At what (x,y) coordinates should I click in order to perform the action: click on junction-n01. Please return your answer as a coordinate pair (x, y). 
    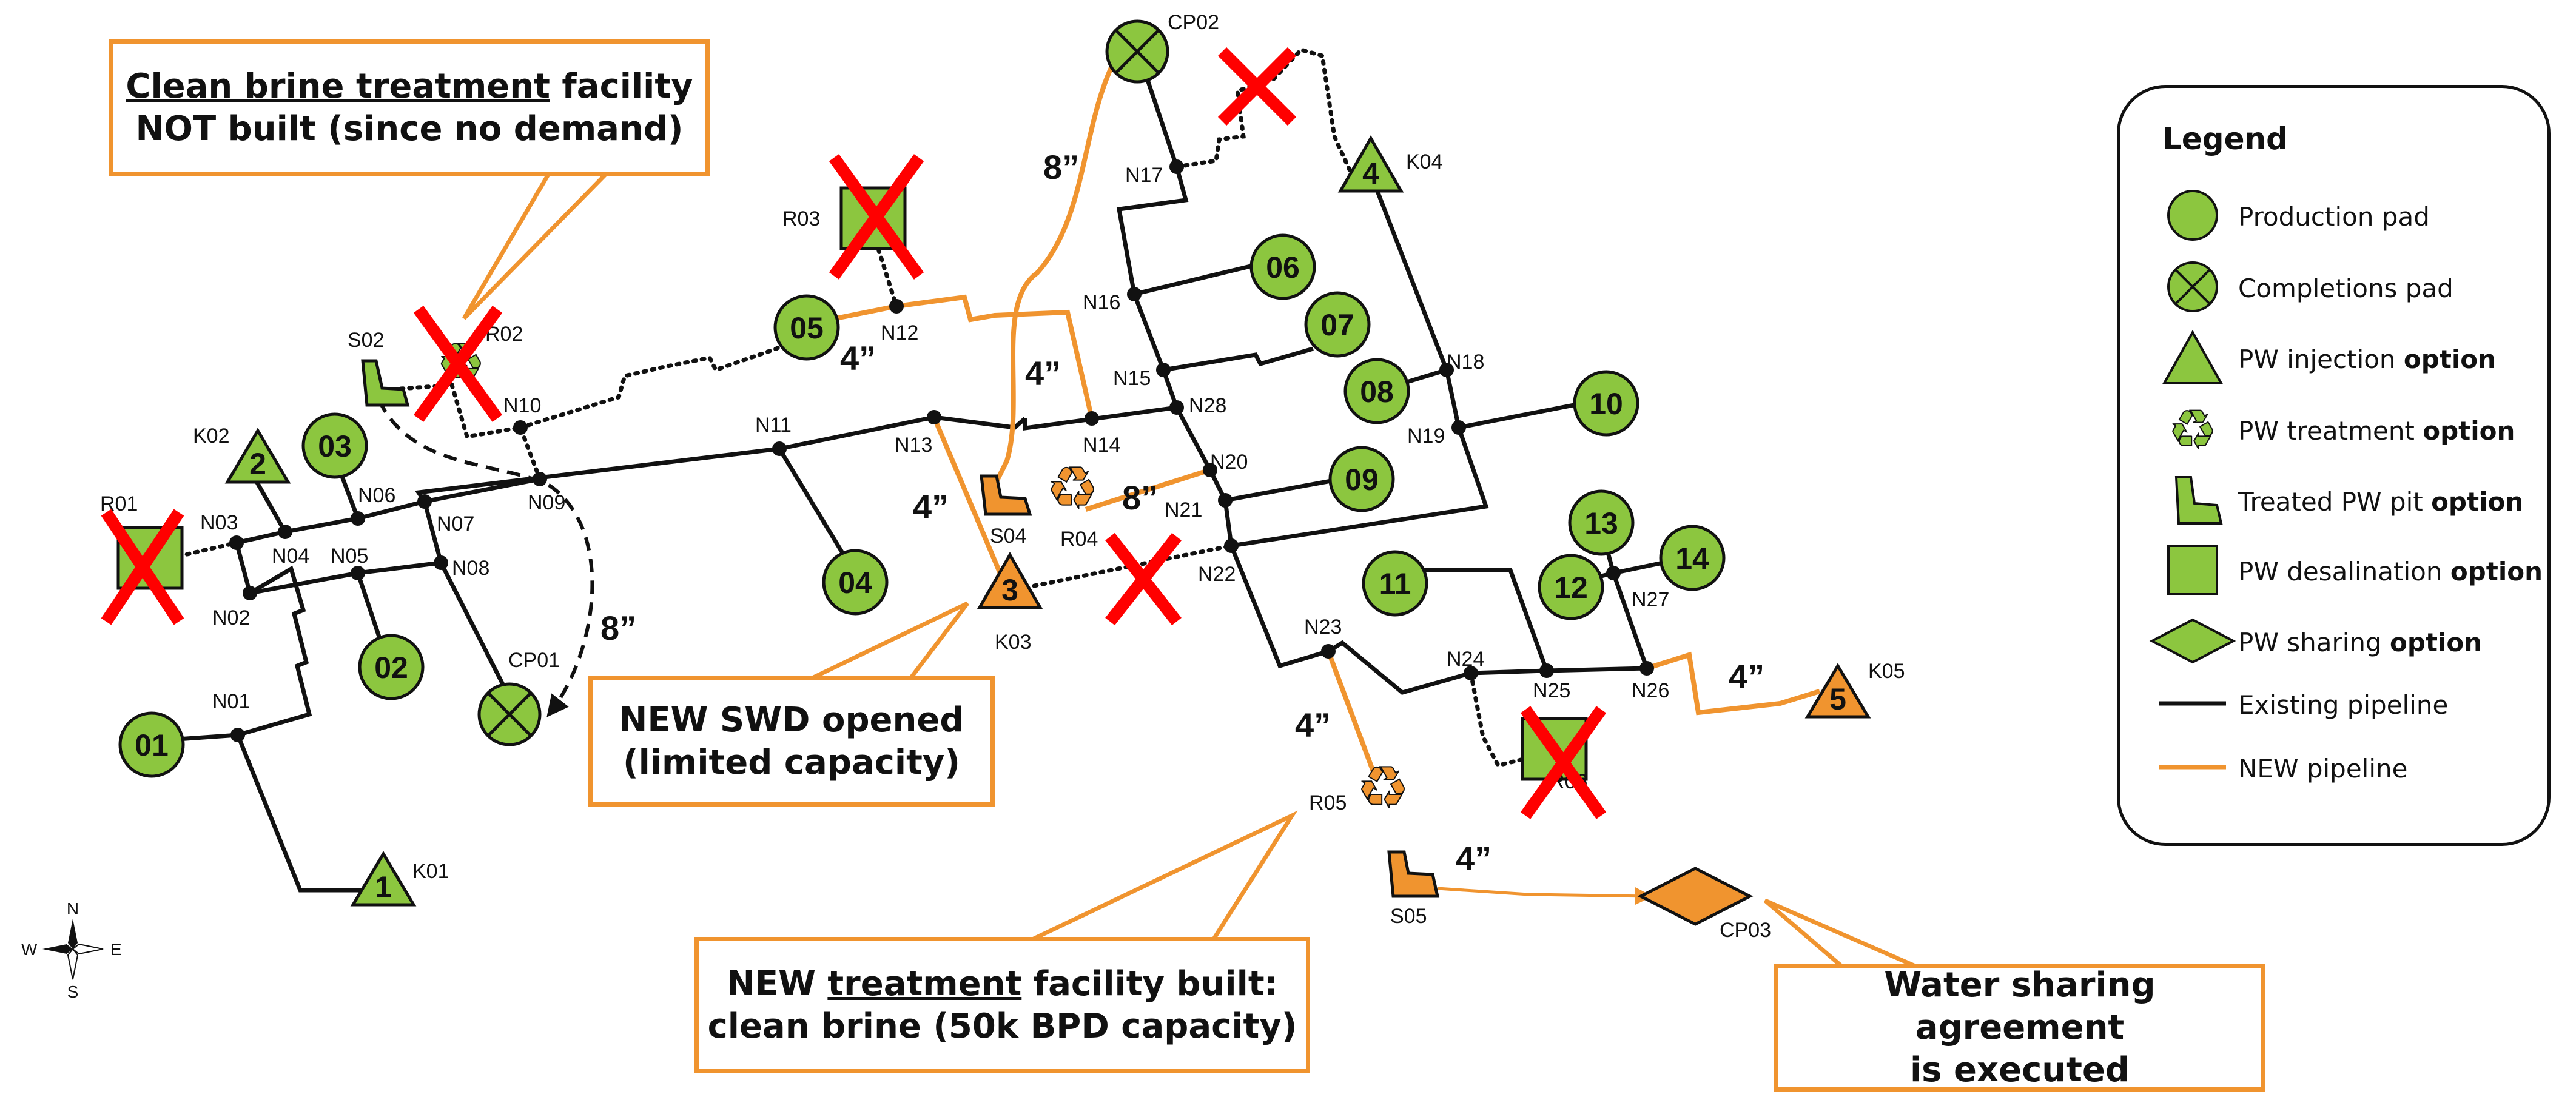
    Looking at the image, I should click on (237, 735).